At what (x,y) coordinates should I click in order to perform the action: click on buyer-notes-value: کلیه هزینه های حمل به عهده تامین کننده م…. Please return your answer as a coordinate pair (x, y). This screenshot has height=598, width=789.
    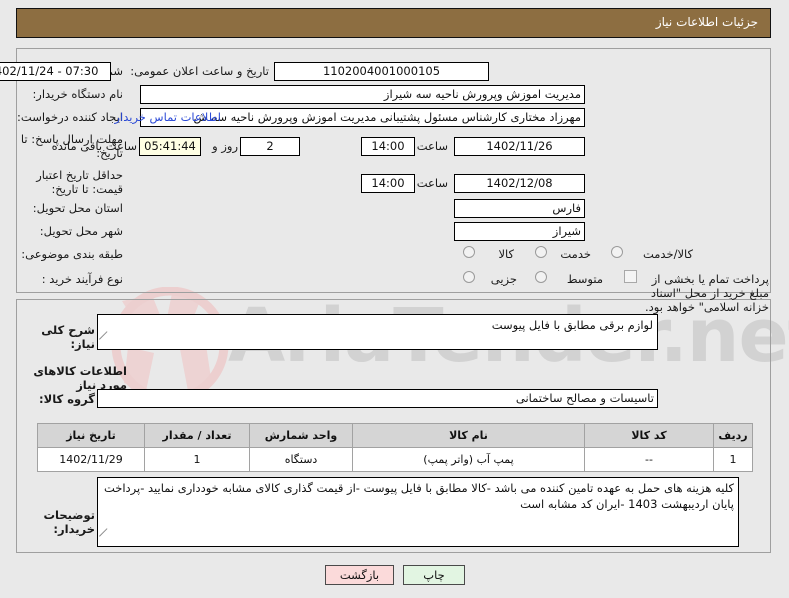
    Looking at the image, I should click on (418, 496).